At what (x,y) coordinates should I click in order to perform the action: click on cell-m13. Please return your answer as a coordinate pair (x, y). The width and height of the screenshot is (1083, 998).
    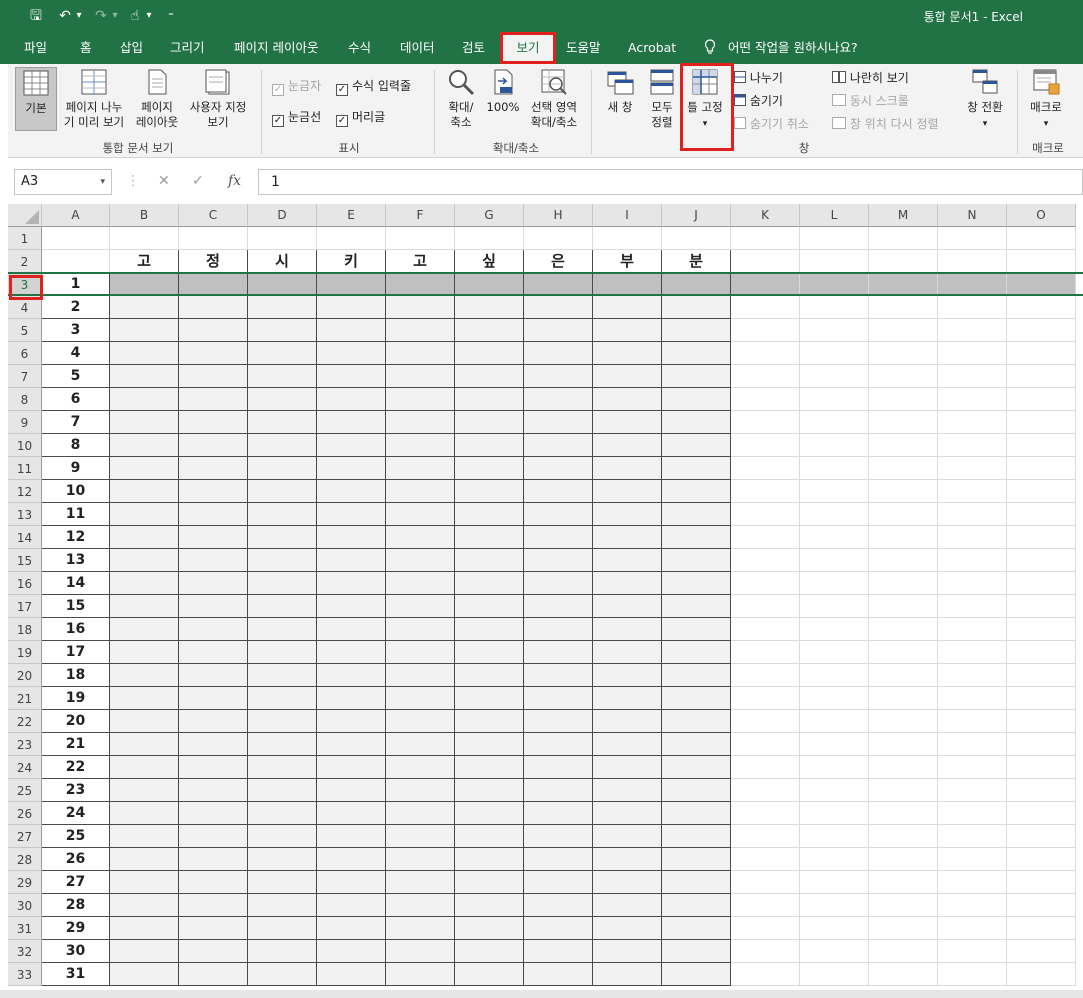
    Looking at the image, I should click on (903, 514).